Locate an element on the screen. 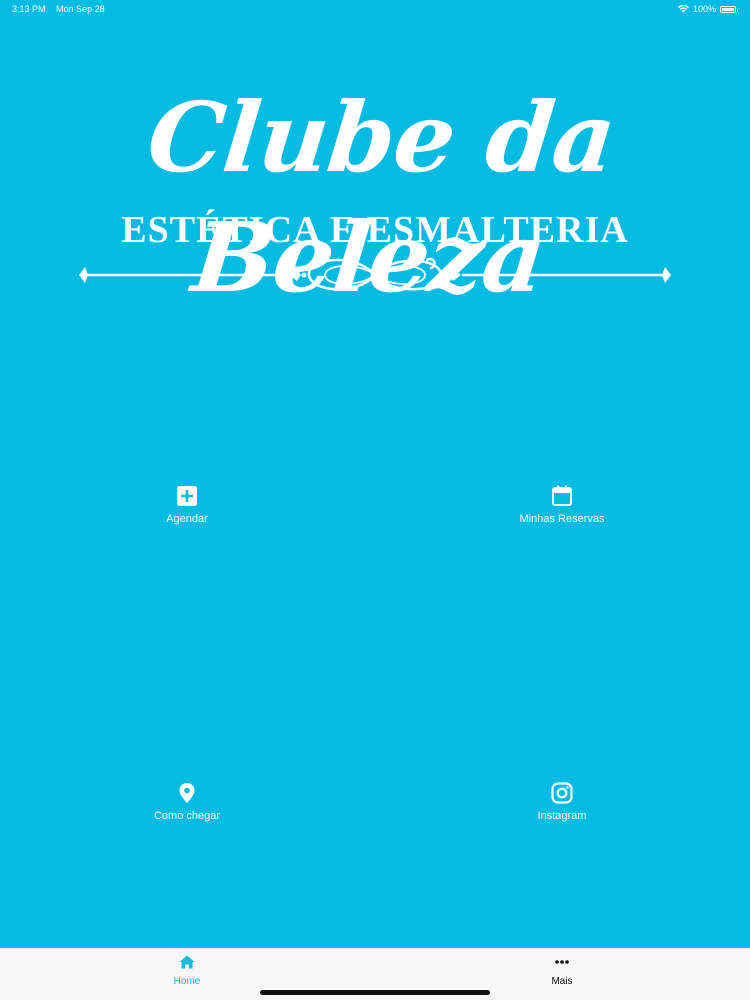 Image resolution: width=750 pixels, height=1000 pixels. instagram-button: Instagram is located at coordinates (562, 812).